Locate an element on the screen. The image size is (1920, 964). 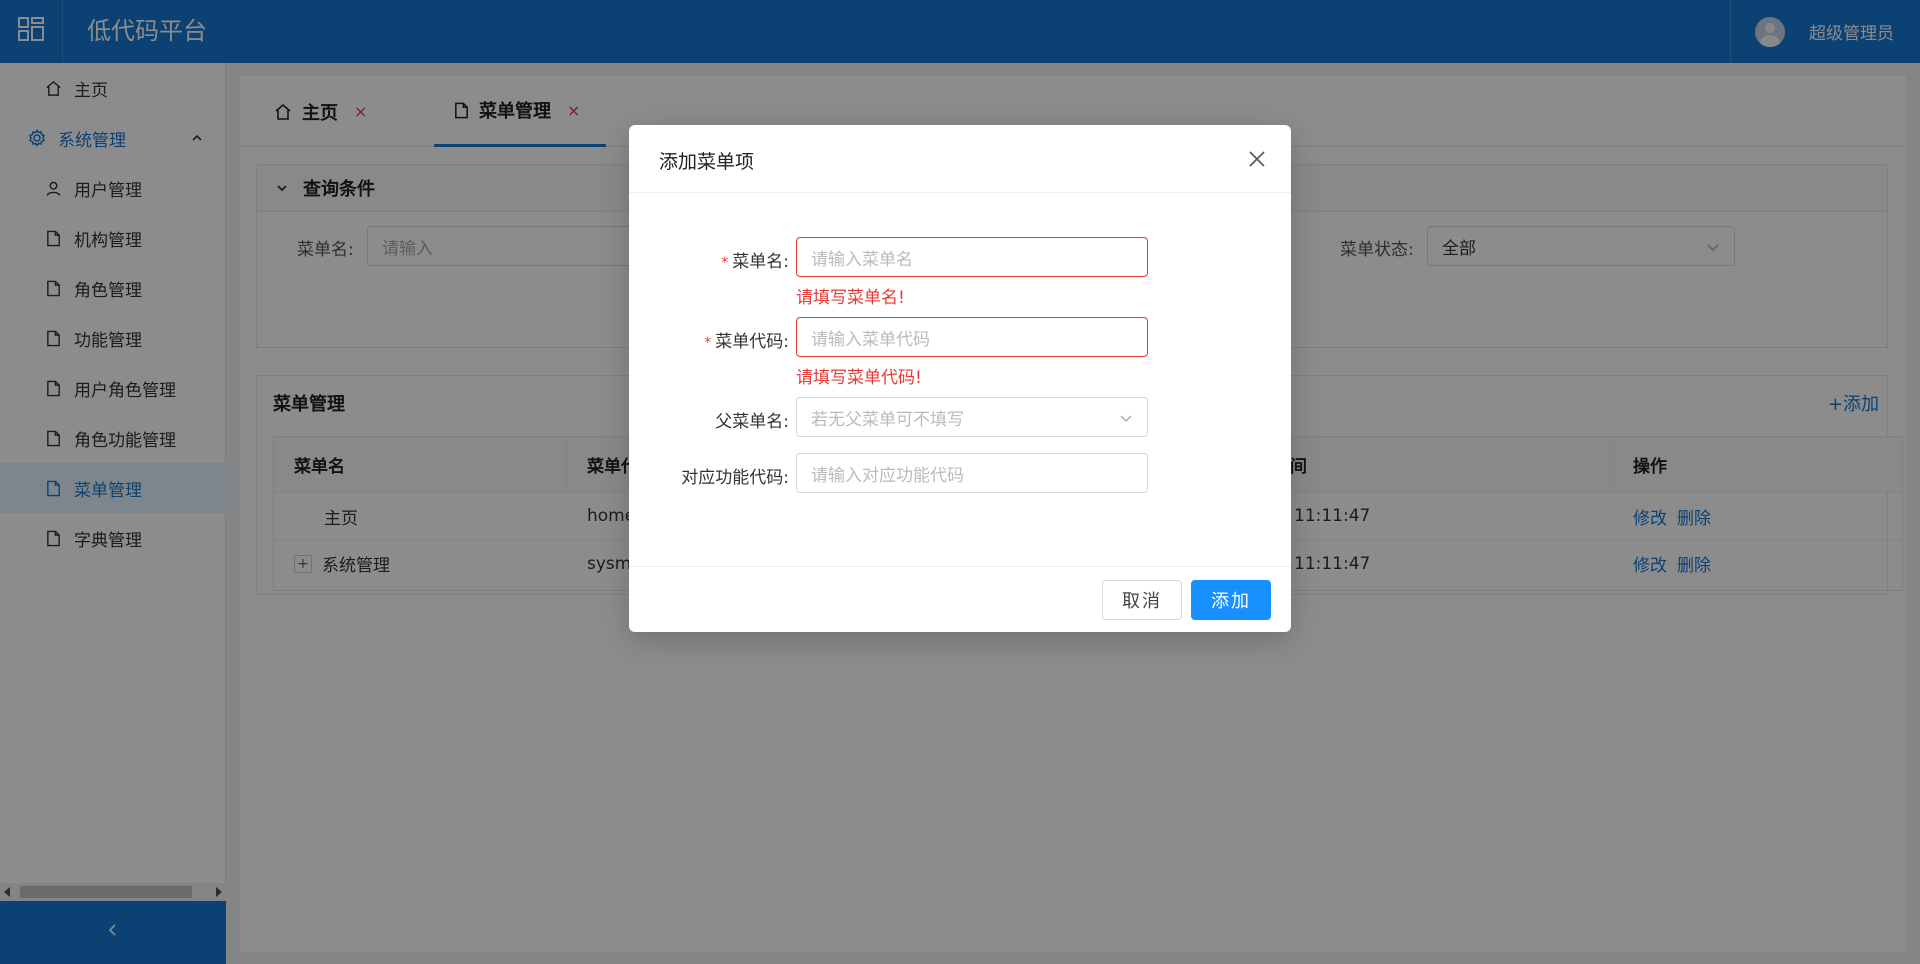
menu-name-input: 请输入菜单名 is located at coordinates (972, 257).